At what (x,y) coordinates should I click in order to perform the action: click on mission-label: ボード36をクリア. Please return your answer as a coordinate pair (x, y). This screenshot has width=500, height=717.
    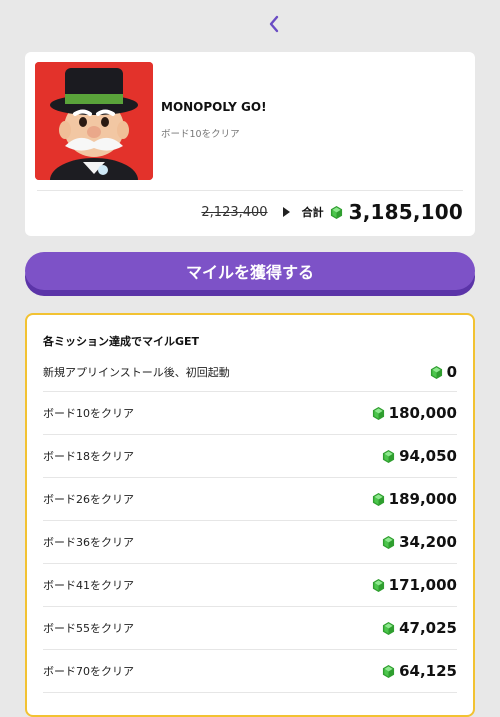
    Looking at the image, I should click on (88, 542).